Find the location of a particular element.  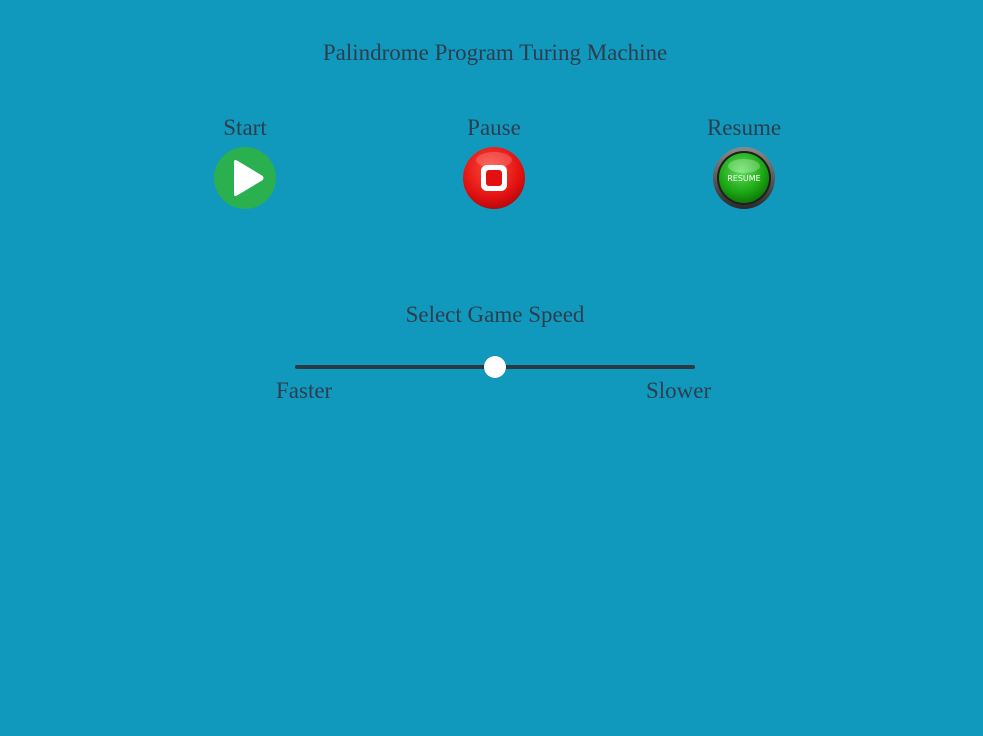

start-label: Start is located at coordinates (245, 127).